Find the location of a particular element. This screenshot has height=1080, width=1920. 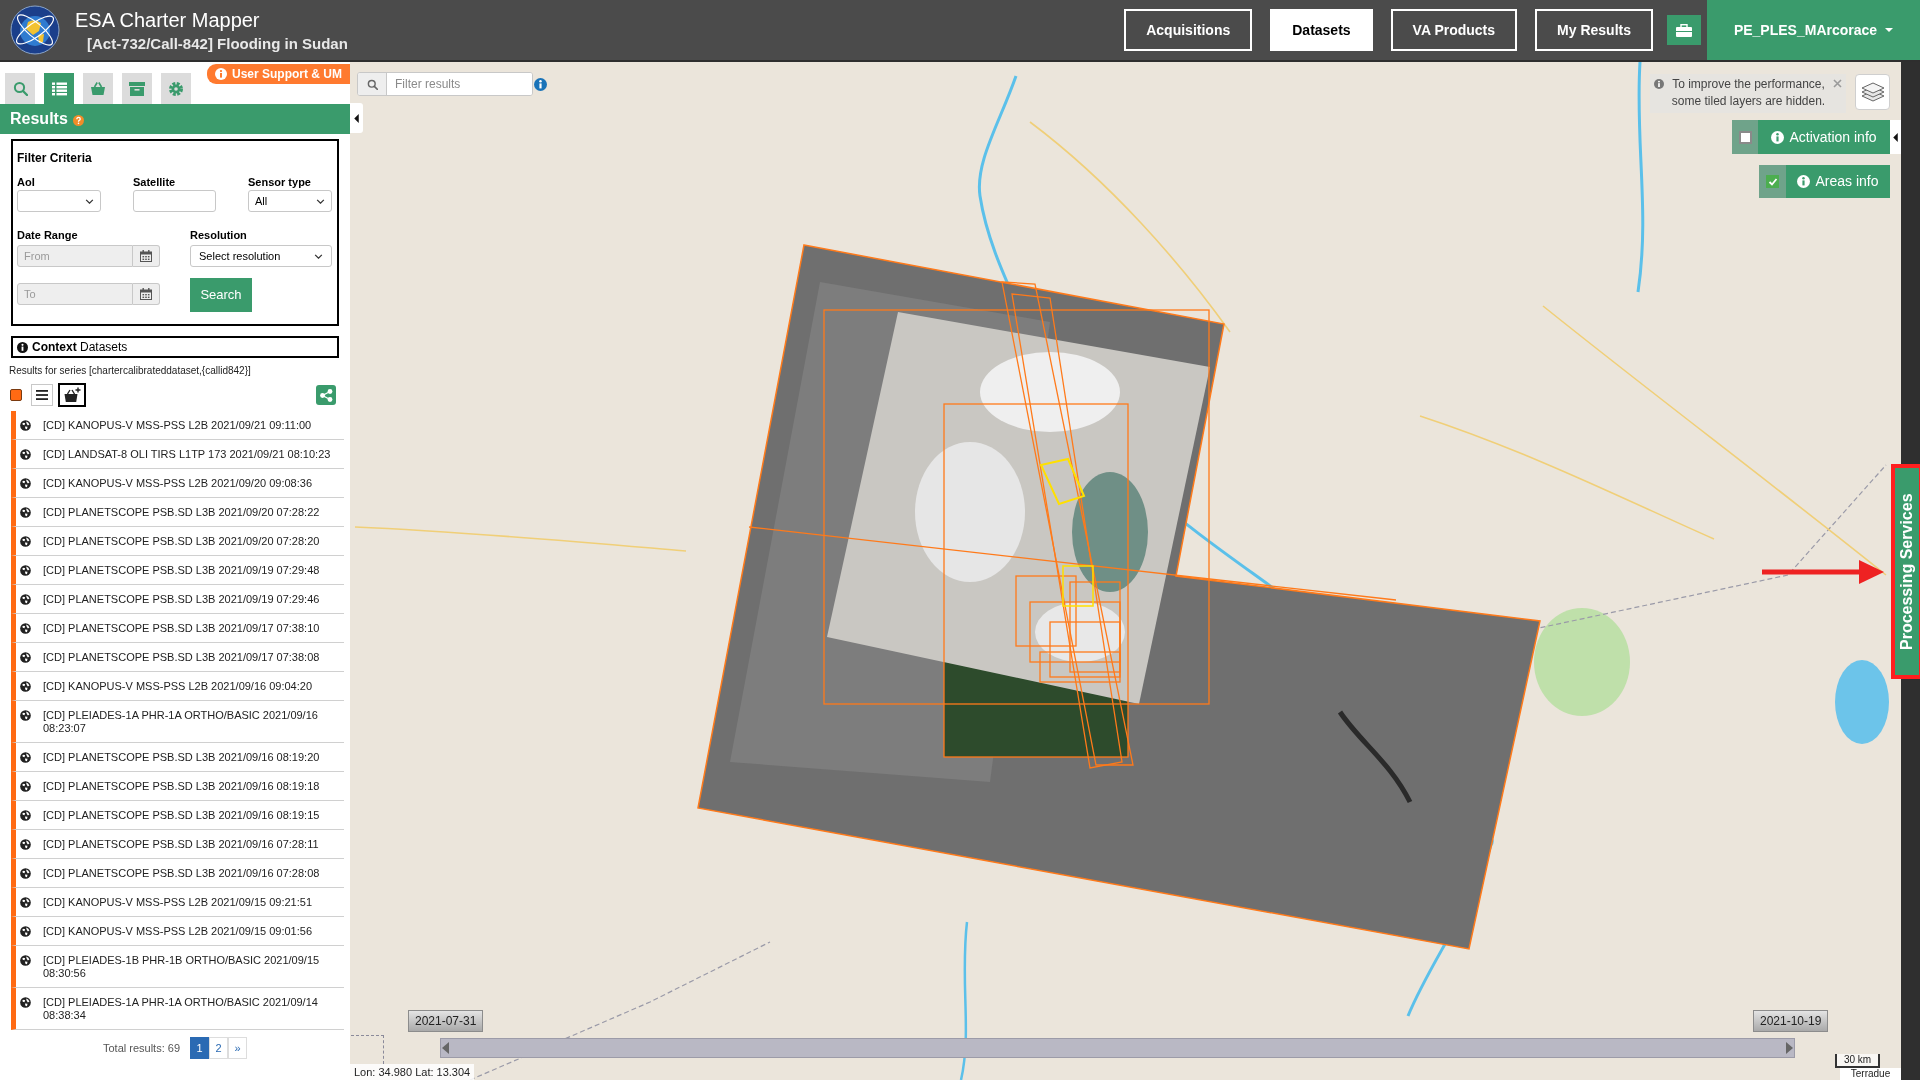

result-item: [CD] PLANETSCOPE PSB.SD L3B 2021/09/16 07:28:08 is located at coordinates (177, 873).